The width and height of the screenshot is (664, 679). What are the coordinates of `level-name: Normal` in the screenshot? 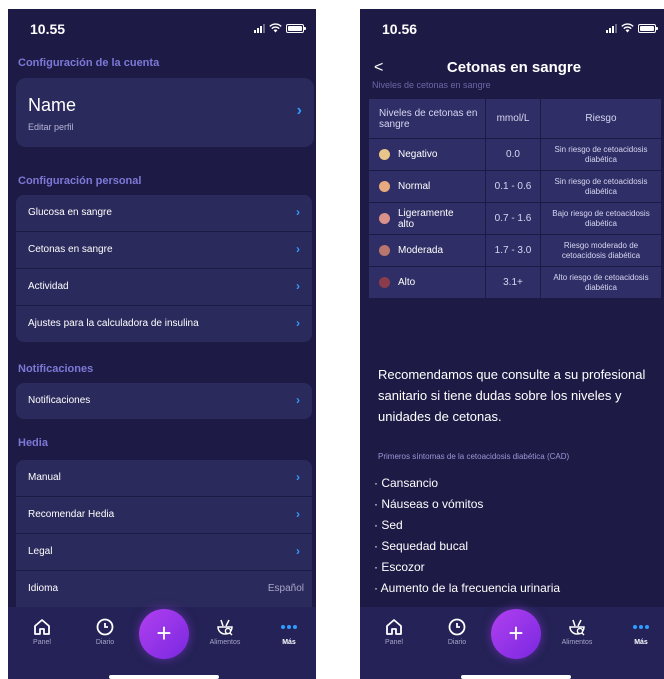 It's located at (414, 186).